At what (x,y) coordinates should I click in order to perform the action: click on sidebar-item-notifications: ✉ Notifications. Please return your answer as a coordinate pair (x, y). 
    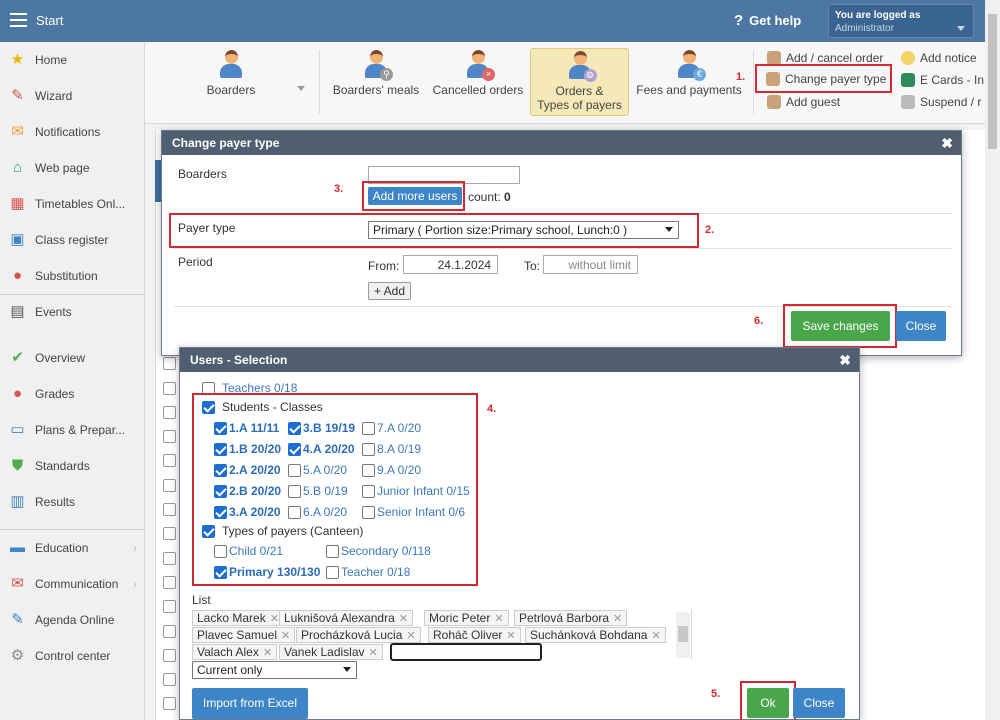
    Looking at the image, I should click on (72, 132).